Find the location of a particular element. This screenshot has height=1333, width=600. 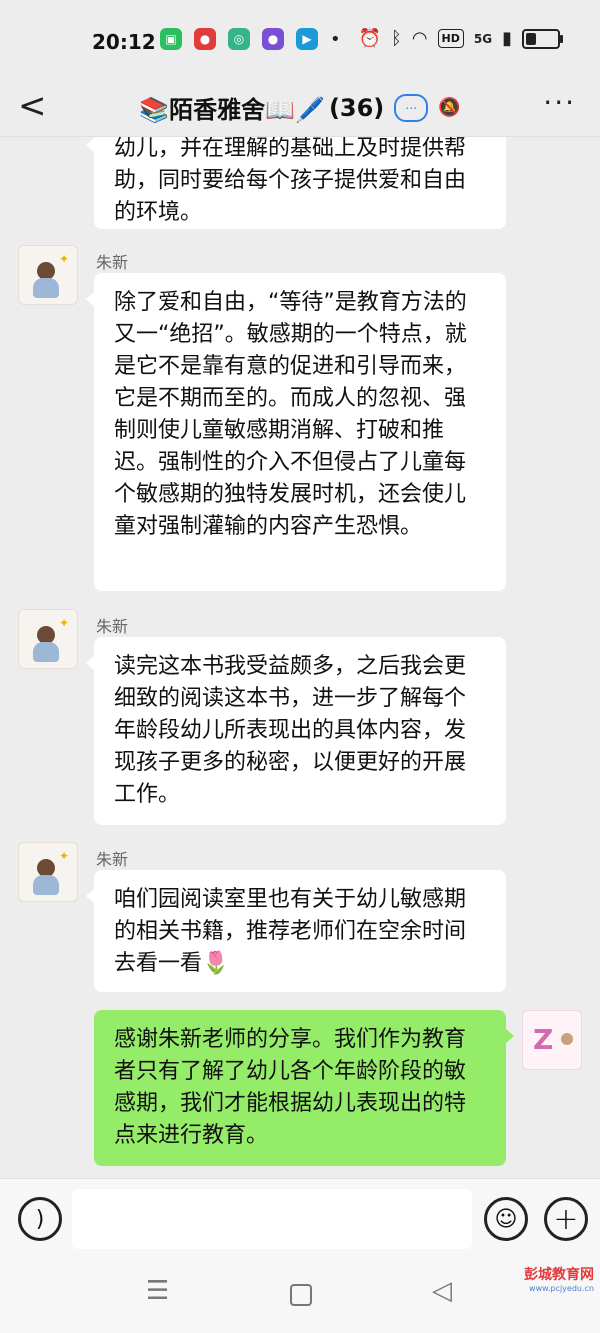

home-icon is located at coordinates (301, 1295).